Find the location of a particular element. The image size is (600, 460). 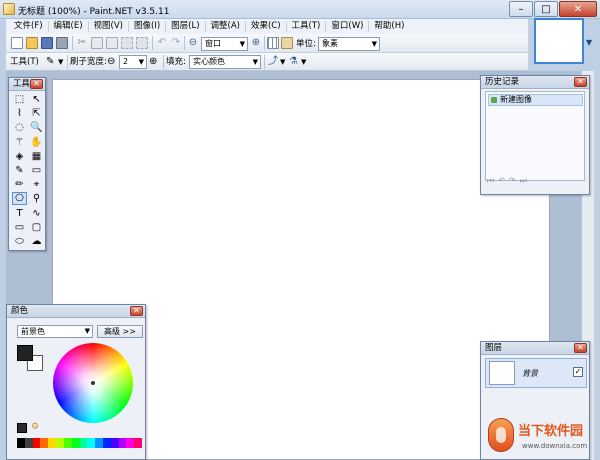

antialiasing-icon: ⤴ is located at coordinates (274, 62).